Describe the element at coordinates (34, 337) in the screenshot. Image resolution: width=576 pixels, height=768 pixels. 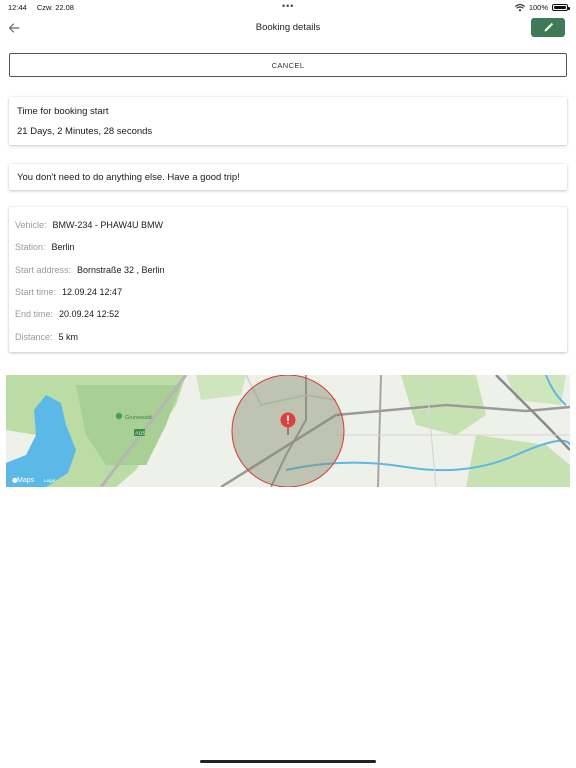
I see `detail-label: Distance:` at that location.